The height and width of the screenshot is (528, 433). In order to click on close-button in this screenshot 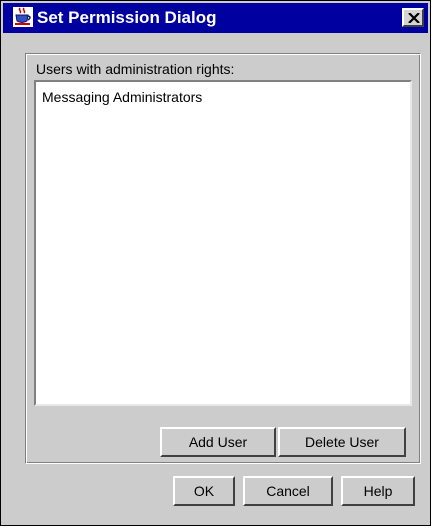, I will do `click(413, 17)`.